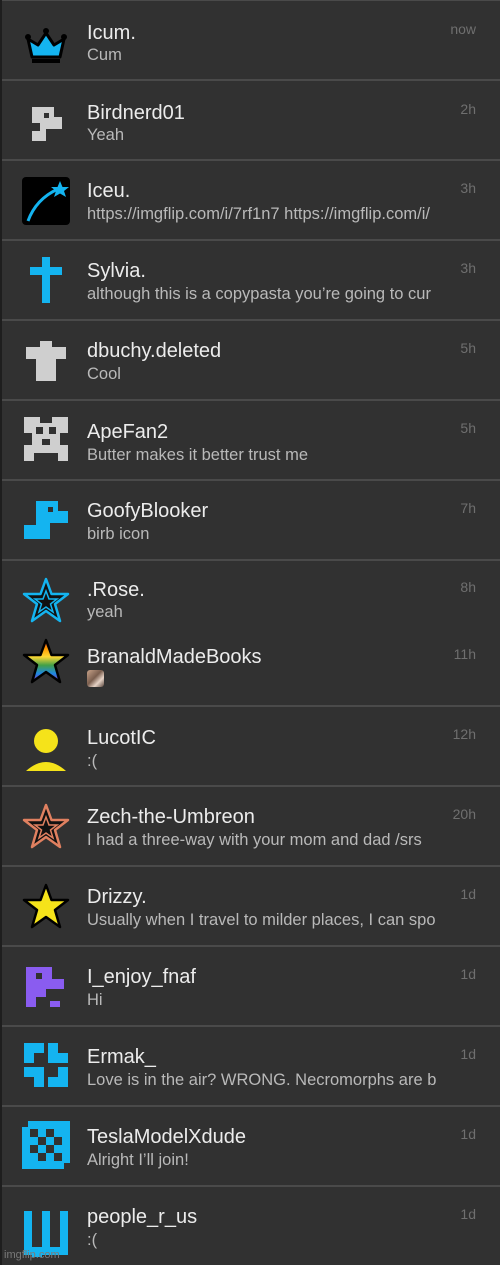 The height and width of the screenshot is (1265, 500). I want to click on conversation-row: I_enjoy_fnaf Hi 1d, so click(250, 986).